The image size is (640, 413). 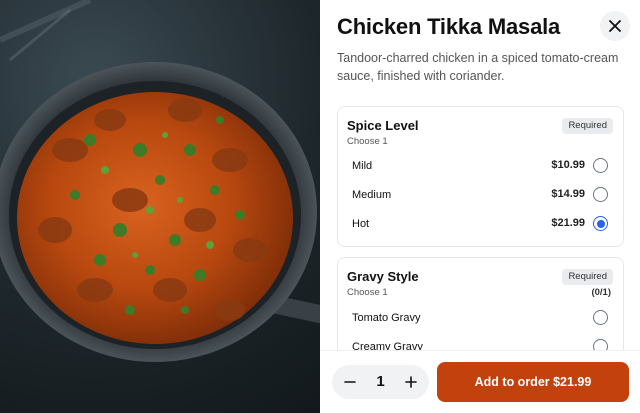 What do you see at coordinates (568, 223) in the screenshot?
I see `option-price: $21.99` at bounding box center [568, 223].